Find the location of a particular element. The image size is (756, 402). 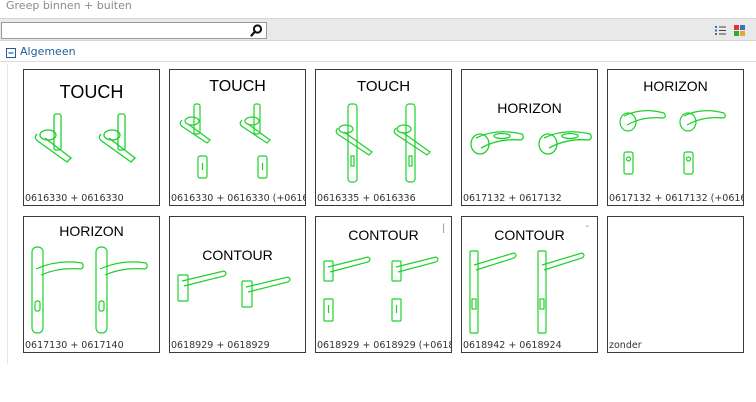

tile-caption: 0617132 + 0617132 is located at coordinates (512, 198).